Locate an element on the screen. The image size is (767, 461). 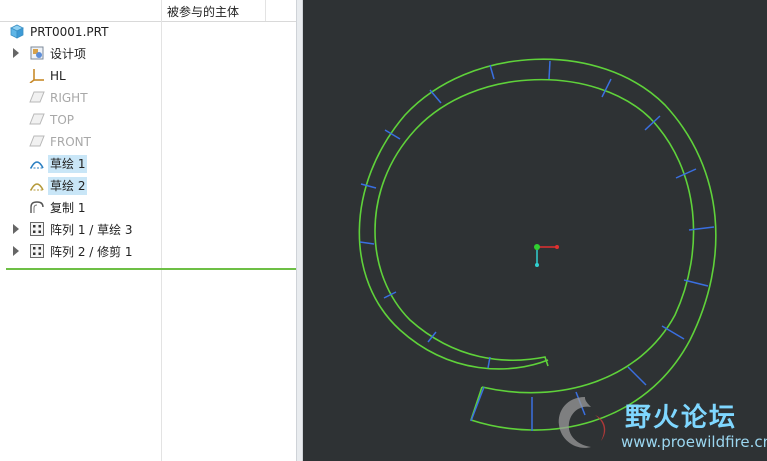
tree-item-label: 复制 1 is located at coordinates (68, 208).